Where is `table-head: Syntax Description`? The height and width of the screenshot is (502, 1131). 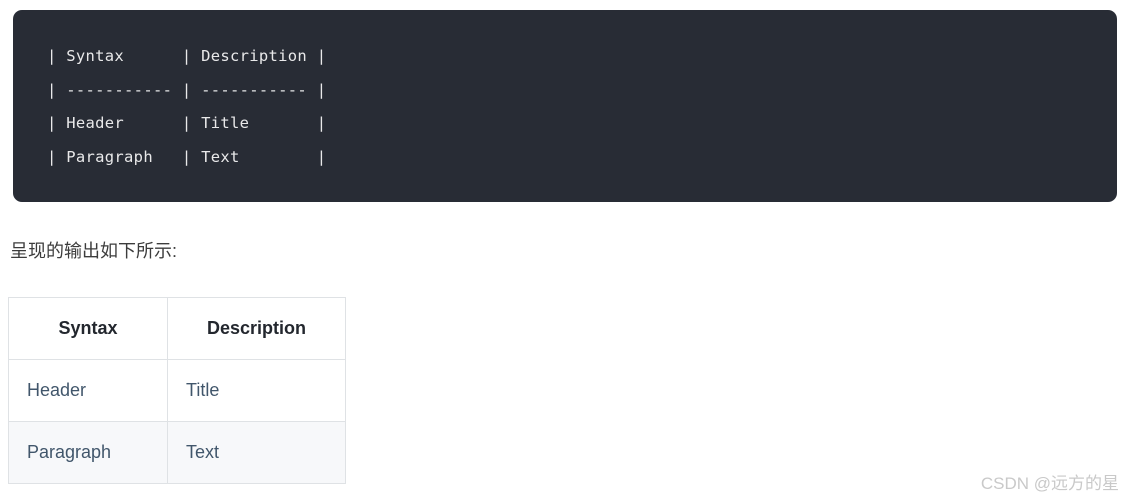
table-head: Syntax Description is located at coordinates (177, 328).